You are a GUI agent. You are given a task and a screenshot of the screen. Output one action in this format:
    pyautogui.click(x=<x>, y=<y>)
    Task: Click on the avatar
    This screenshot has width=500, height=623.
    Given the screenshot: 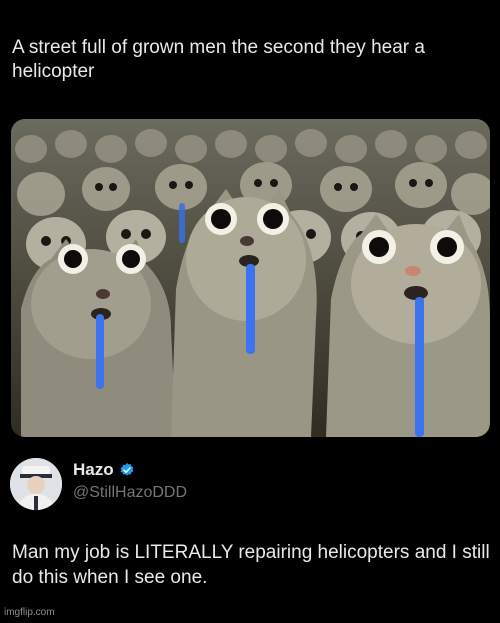 What is the action you would take?
    pyautogui.click(x=36, y=484)
    